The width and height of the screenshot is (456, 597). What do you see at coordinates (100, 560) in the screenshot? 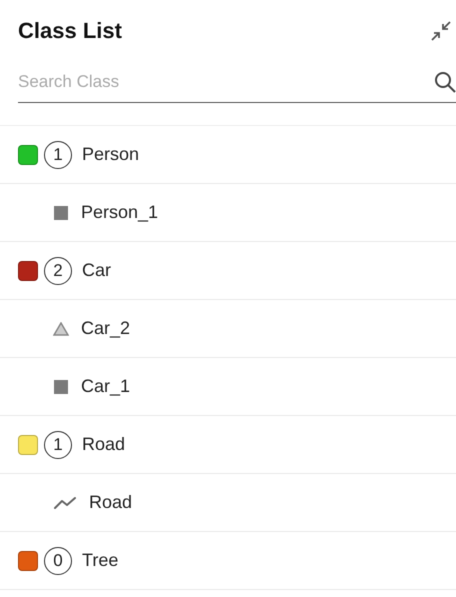
I see `class-name: Tree` at bounding box center [100, 560].